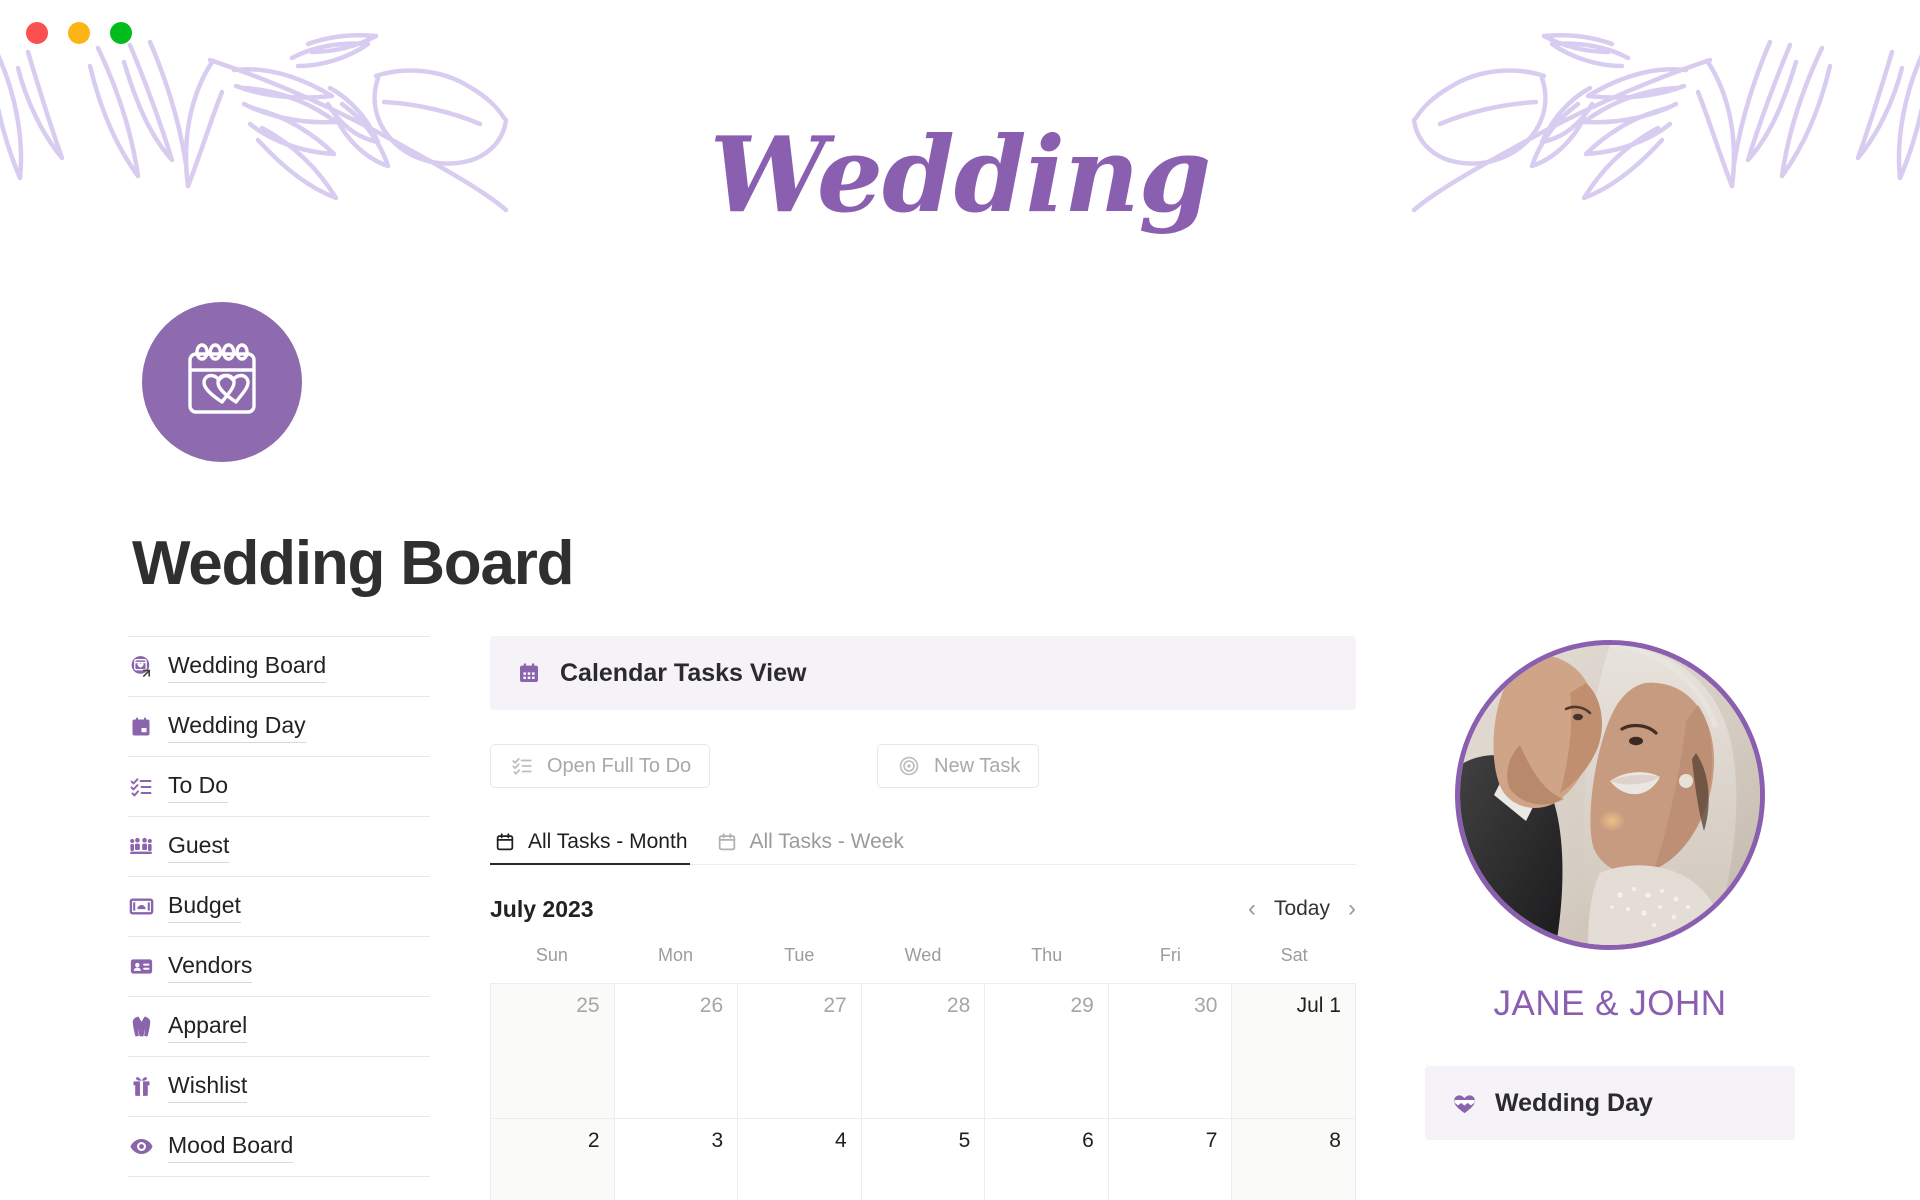  What do you see at coordinates (1252, 909) in the screenshot?
I see `chevron-left-icon: ‹` at bounding box center [1252, 909].